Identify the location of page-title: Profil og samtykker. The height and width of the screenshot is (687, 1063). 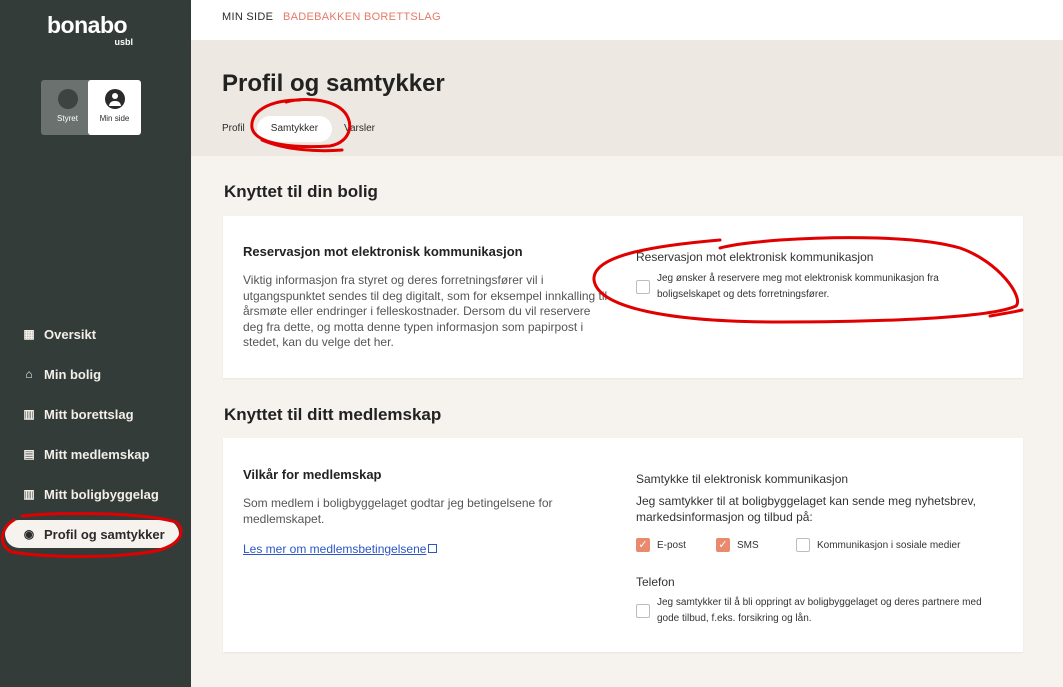
(333, 83).